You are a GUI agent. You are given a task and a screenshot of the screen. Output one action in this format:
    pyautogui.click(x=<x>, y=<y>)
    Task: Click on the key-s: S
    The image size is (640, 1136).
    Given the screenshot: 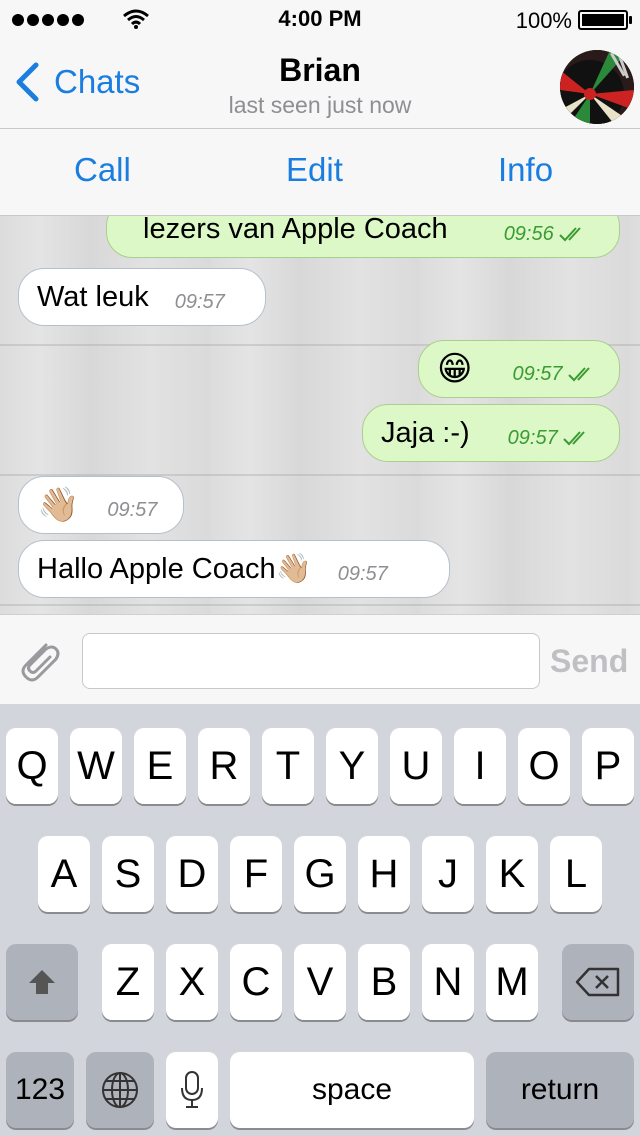 What is the action you would take?
    pyautogui.click(x=128, y=874)
    